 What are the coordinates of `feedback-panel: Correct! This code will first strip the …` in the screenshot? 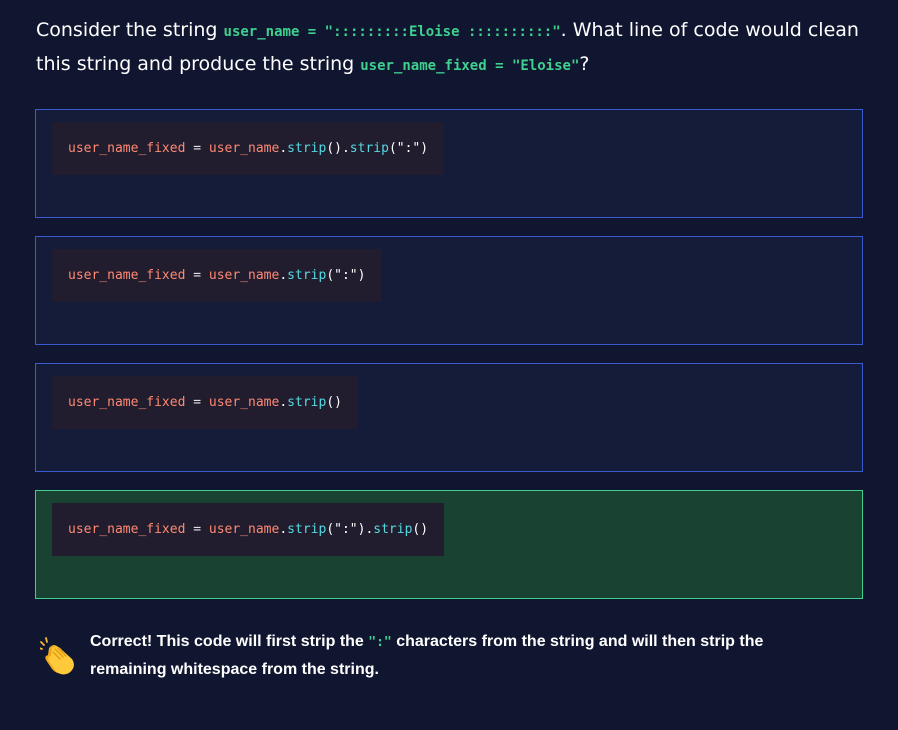 It's located at (440, 655).